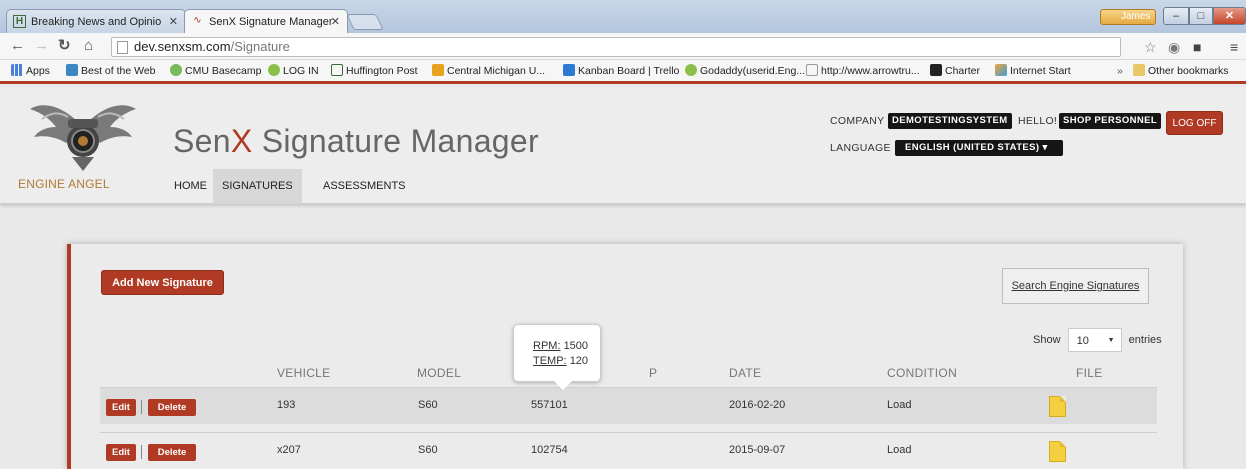  What do you see at coordinates (257, 186) in the screenshot?
I see `nav-signatures: SIGNATURES` at bounding box center [257, 186].